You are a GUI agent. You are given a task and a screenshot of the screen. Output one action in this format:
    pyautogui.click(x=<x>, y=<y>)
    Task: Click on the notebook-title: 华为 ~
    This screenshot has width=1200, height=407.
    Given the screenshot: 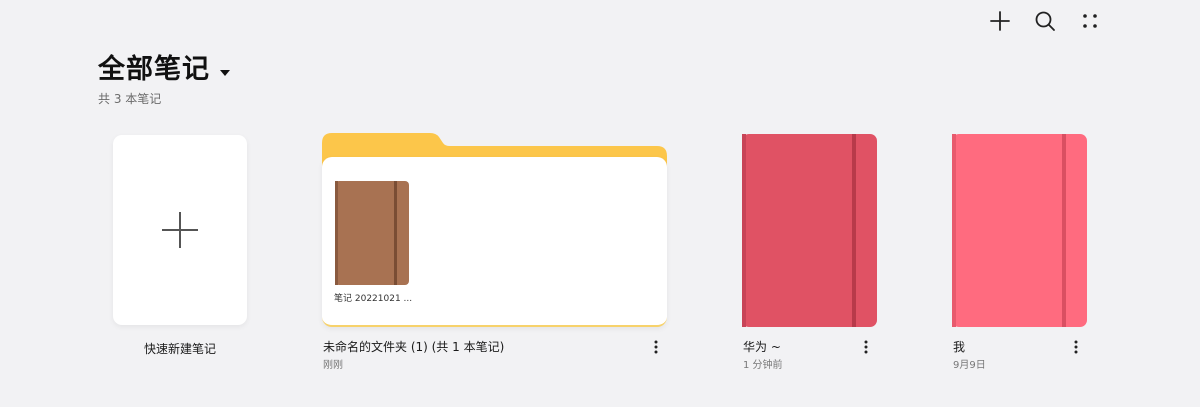 What is the action you would take?
    pyautogui.click(x=762, y=347)
    